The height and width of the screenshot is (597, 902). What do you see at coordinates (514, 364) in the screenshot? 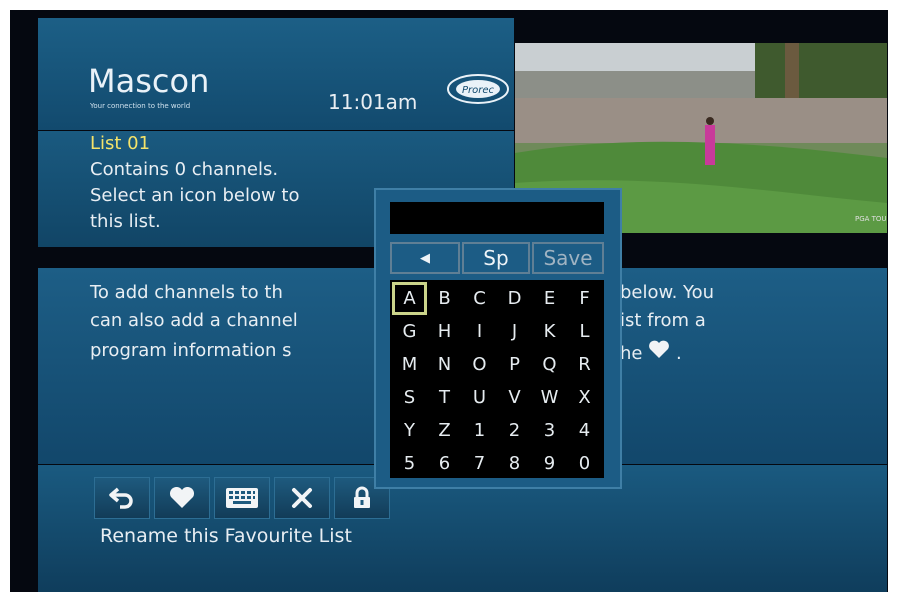
I see `key-p: P` at bounding box center [514, 364].